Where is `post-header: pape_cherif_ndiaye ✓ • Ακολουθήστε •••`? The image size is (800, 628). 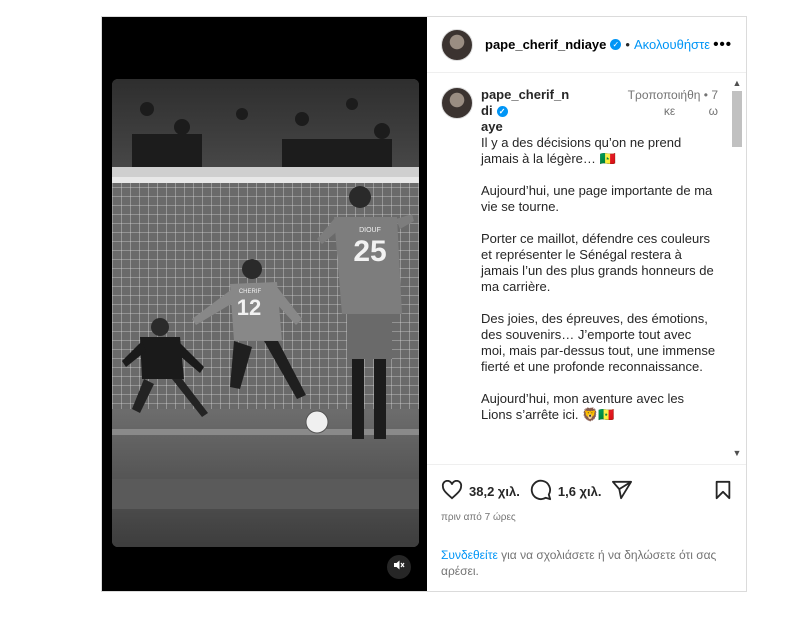
post-header: pape_cherif_ndiaye ✓ • Ακολουθήστε ••• is located at coordinates (586, 45).